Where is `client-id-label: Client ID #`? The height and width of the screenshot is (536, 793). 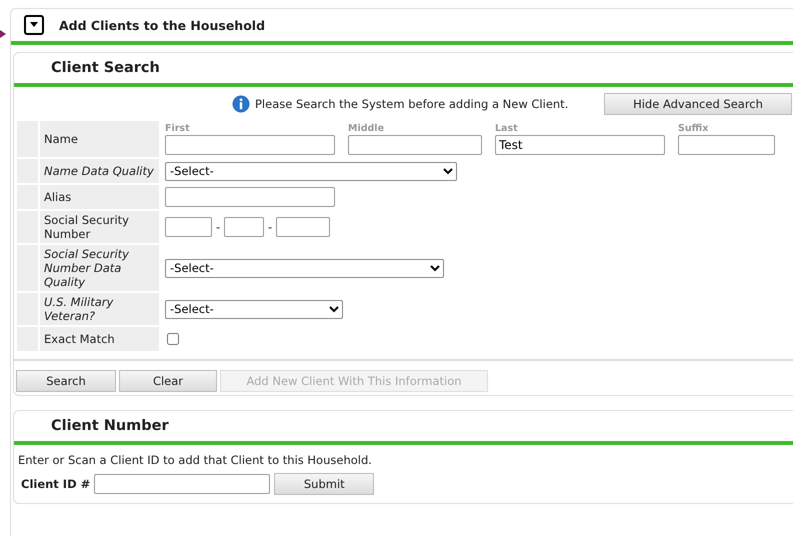
client-id-label: Client ID # is located at coordinates (55, 484).